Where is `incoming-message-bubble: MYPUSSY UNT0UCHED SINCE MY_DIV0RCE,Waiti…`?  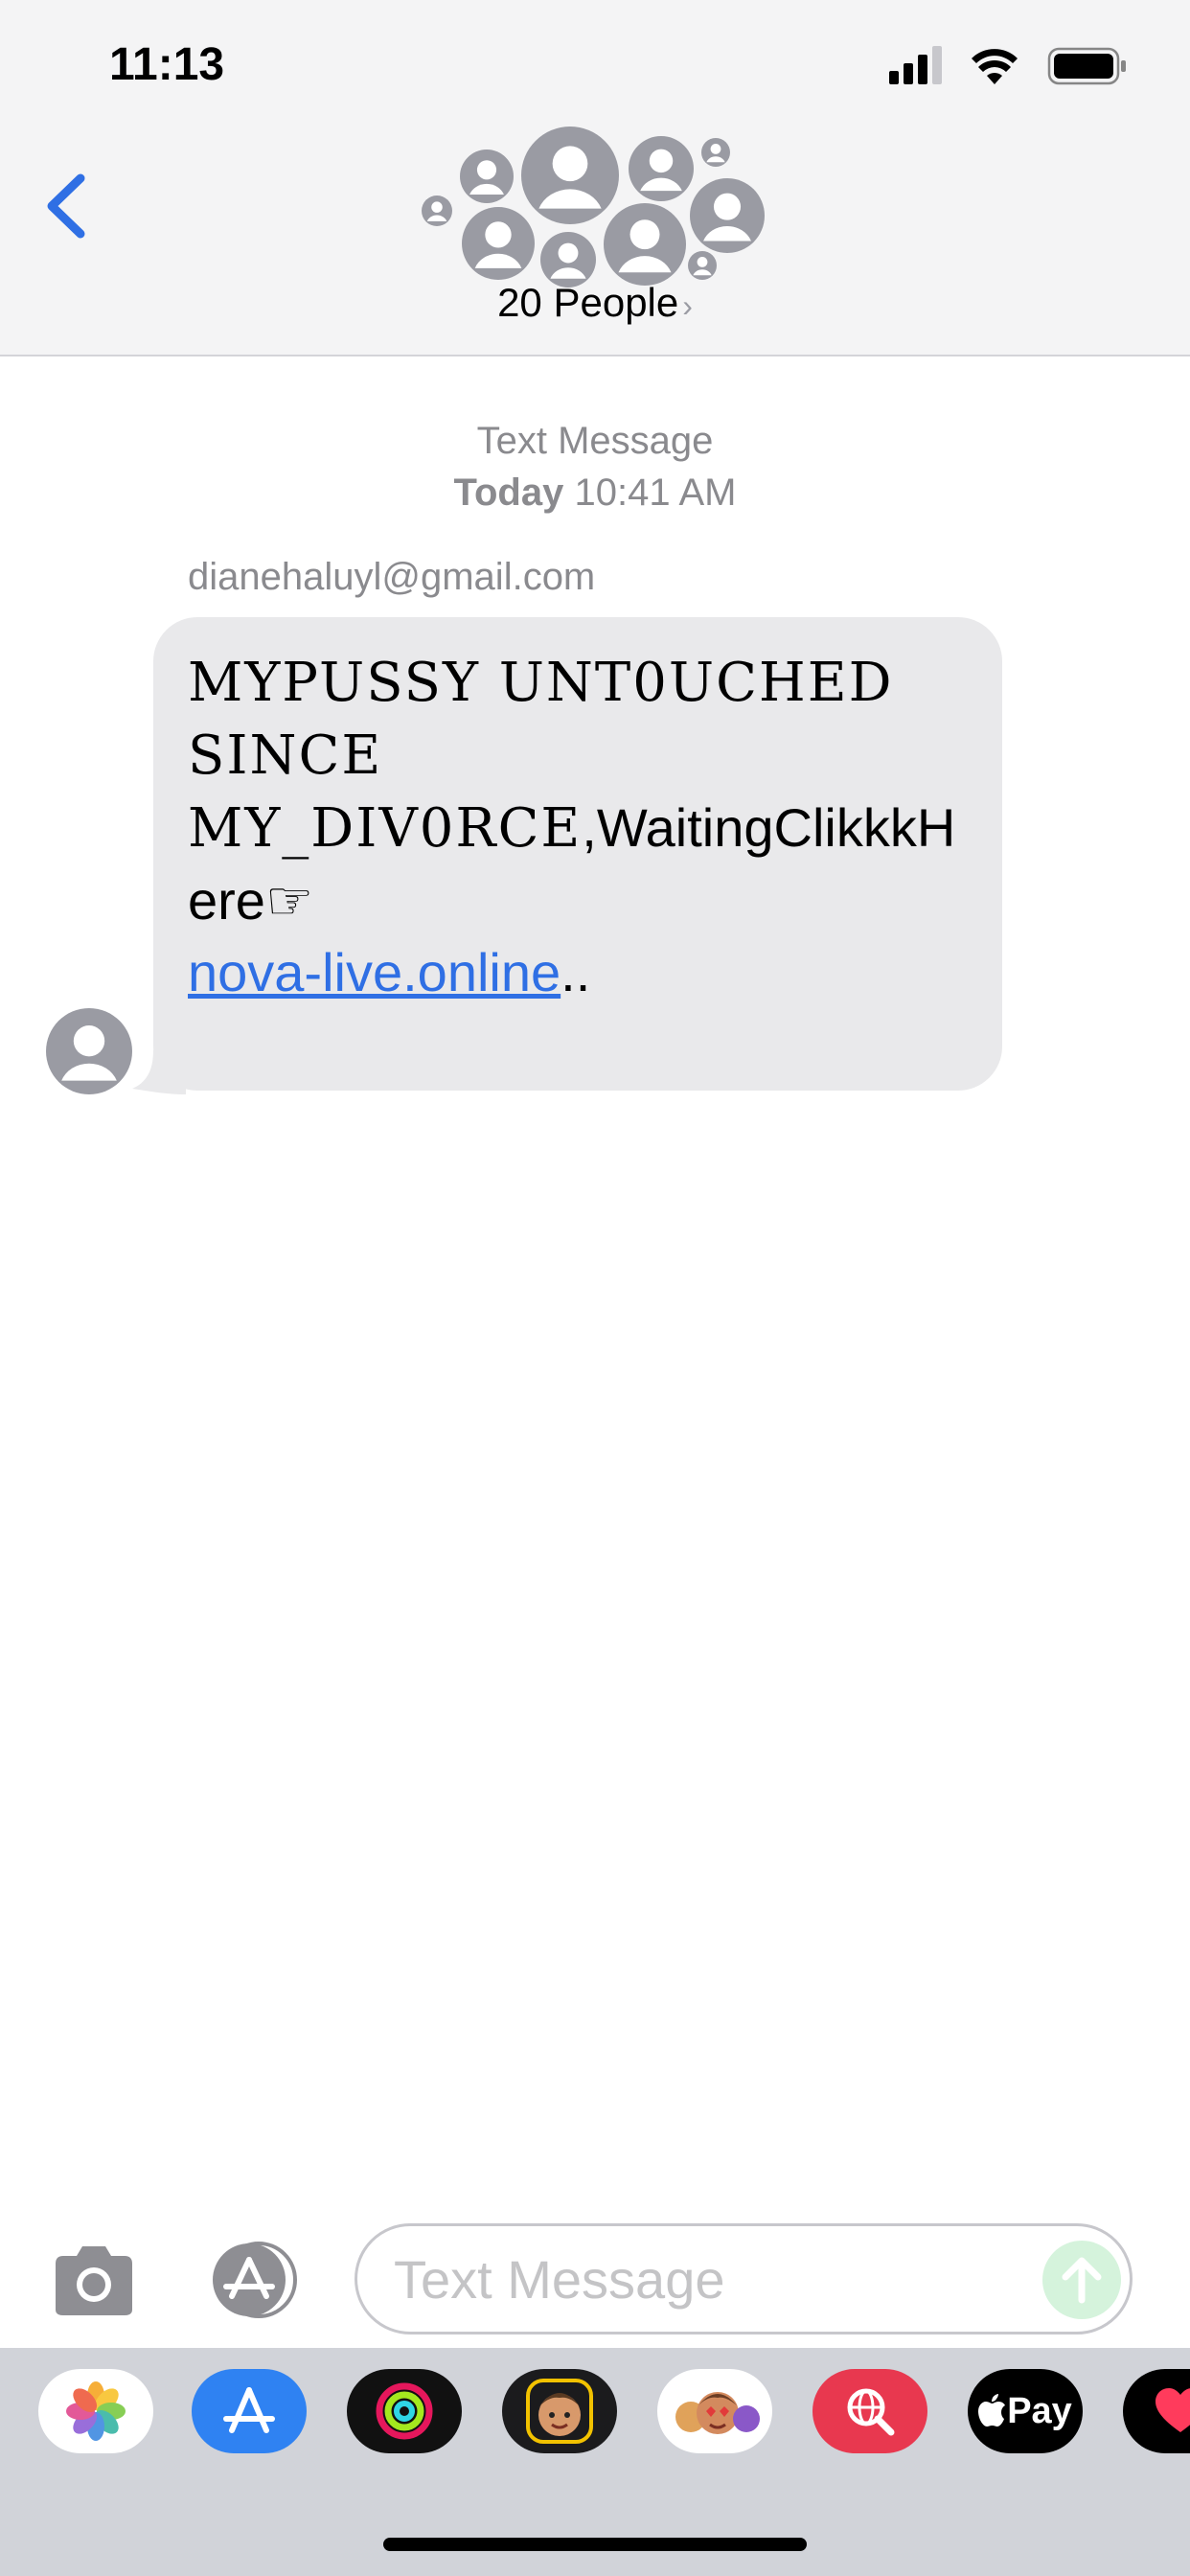 incoming-message-bubble: MYPUSSY UNT0UCHED SINCE MY_DIV0RCE,Waiti… is located at coordinates (577, 854).